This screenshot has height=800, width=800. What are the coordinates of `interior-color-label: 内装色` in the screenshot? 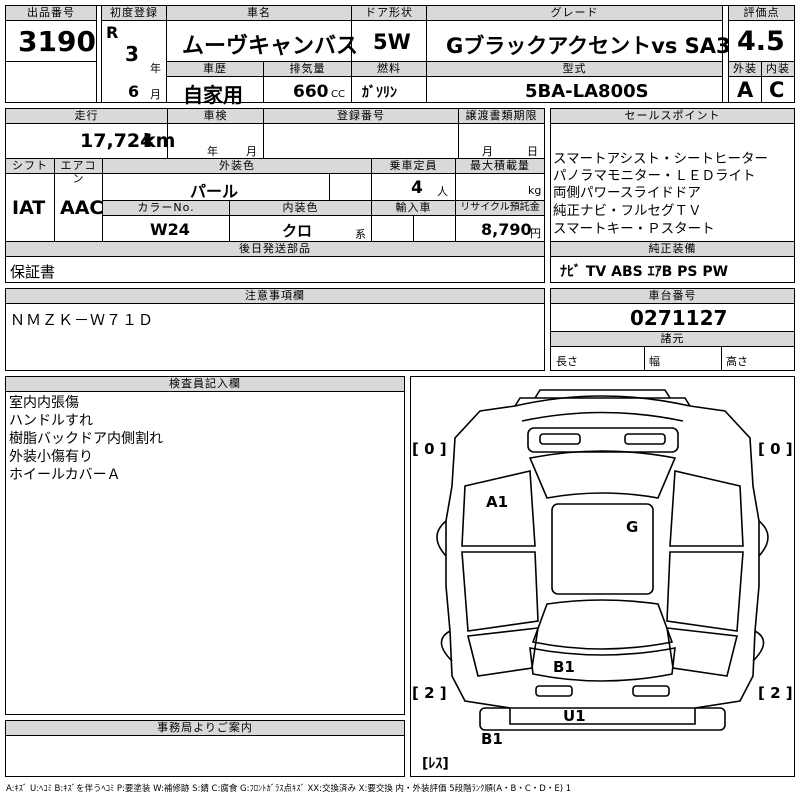 It's located at (300, 207).